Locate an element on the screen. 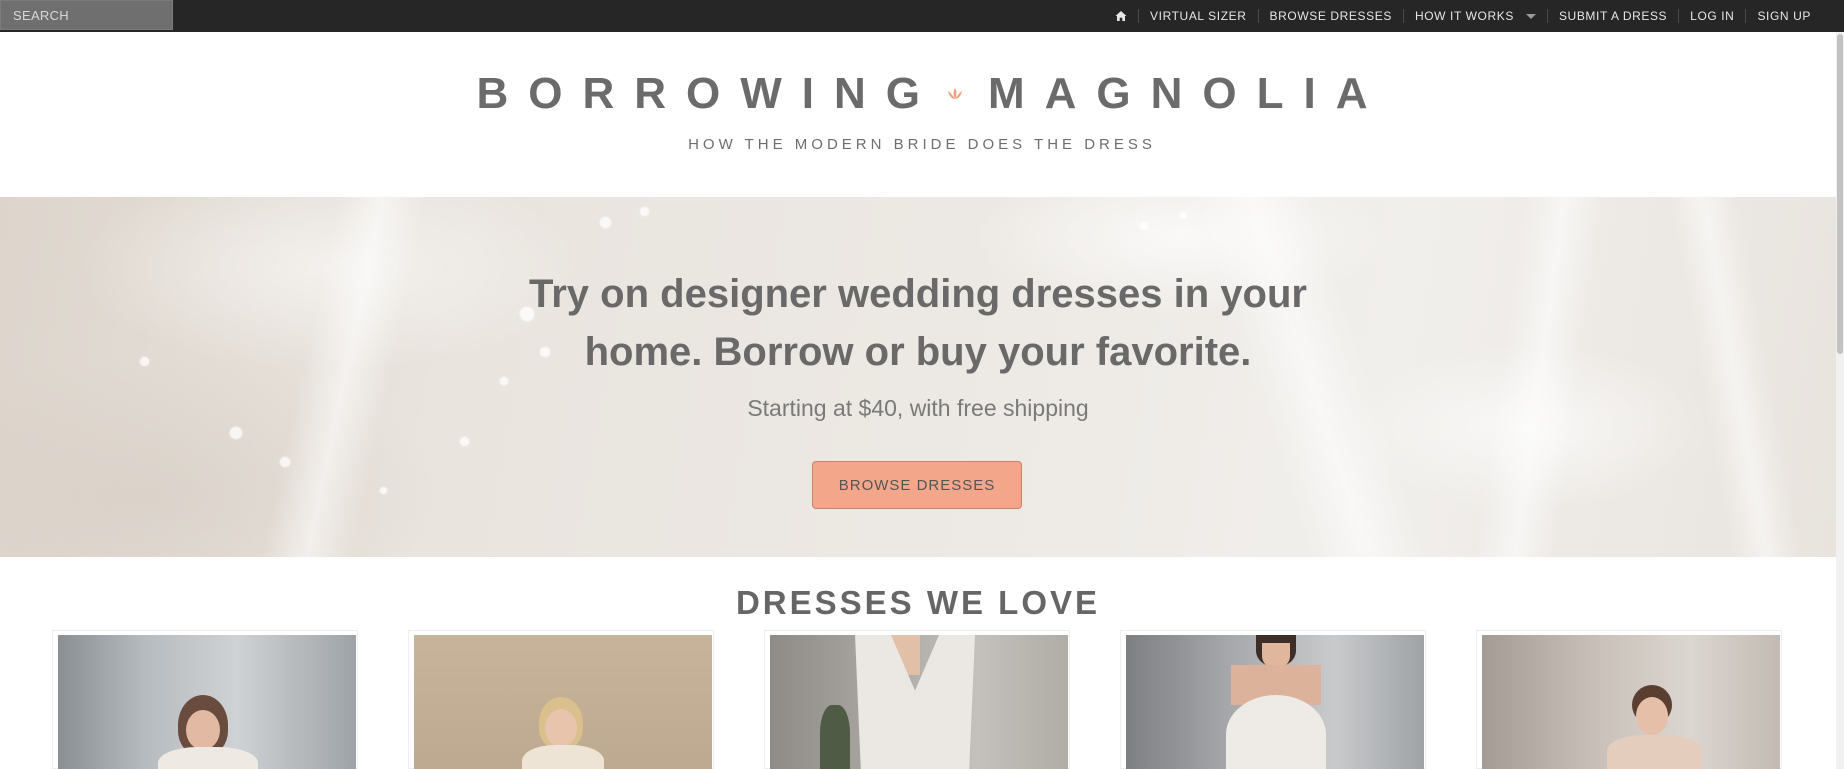 The image size is (1844, 769). nav-virtual-sizer: VIRTUAL SIZER is located at coordinates (1198, 16).